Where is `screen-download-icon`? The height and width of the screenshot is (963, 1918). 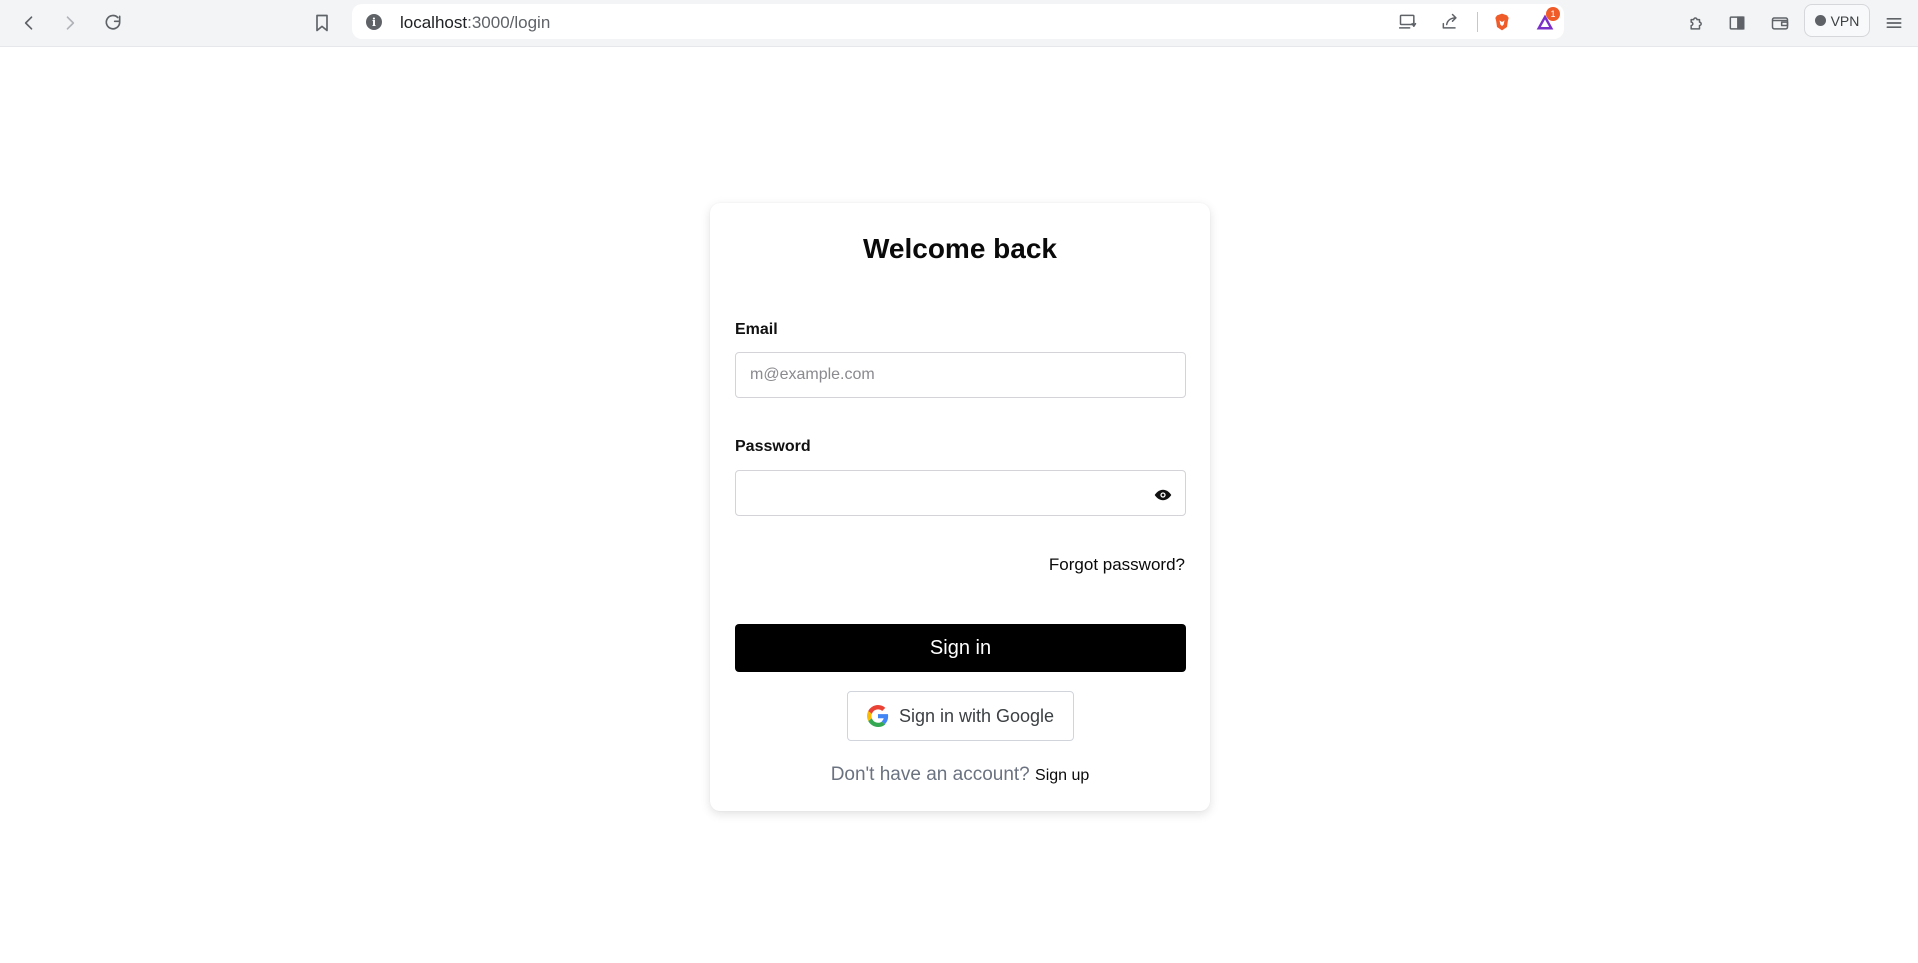 screen-download-icon is located at coordinates (1407, 21).